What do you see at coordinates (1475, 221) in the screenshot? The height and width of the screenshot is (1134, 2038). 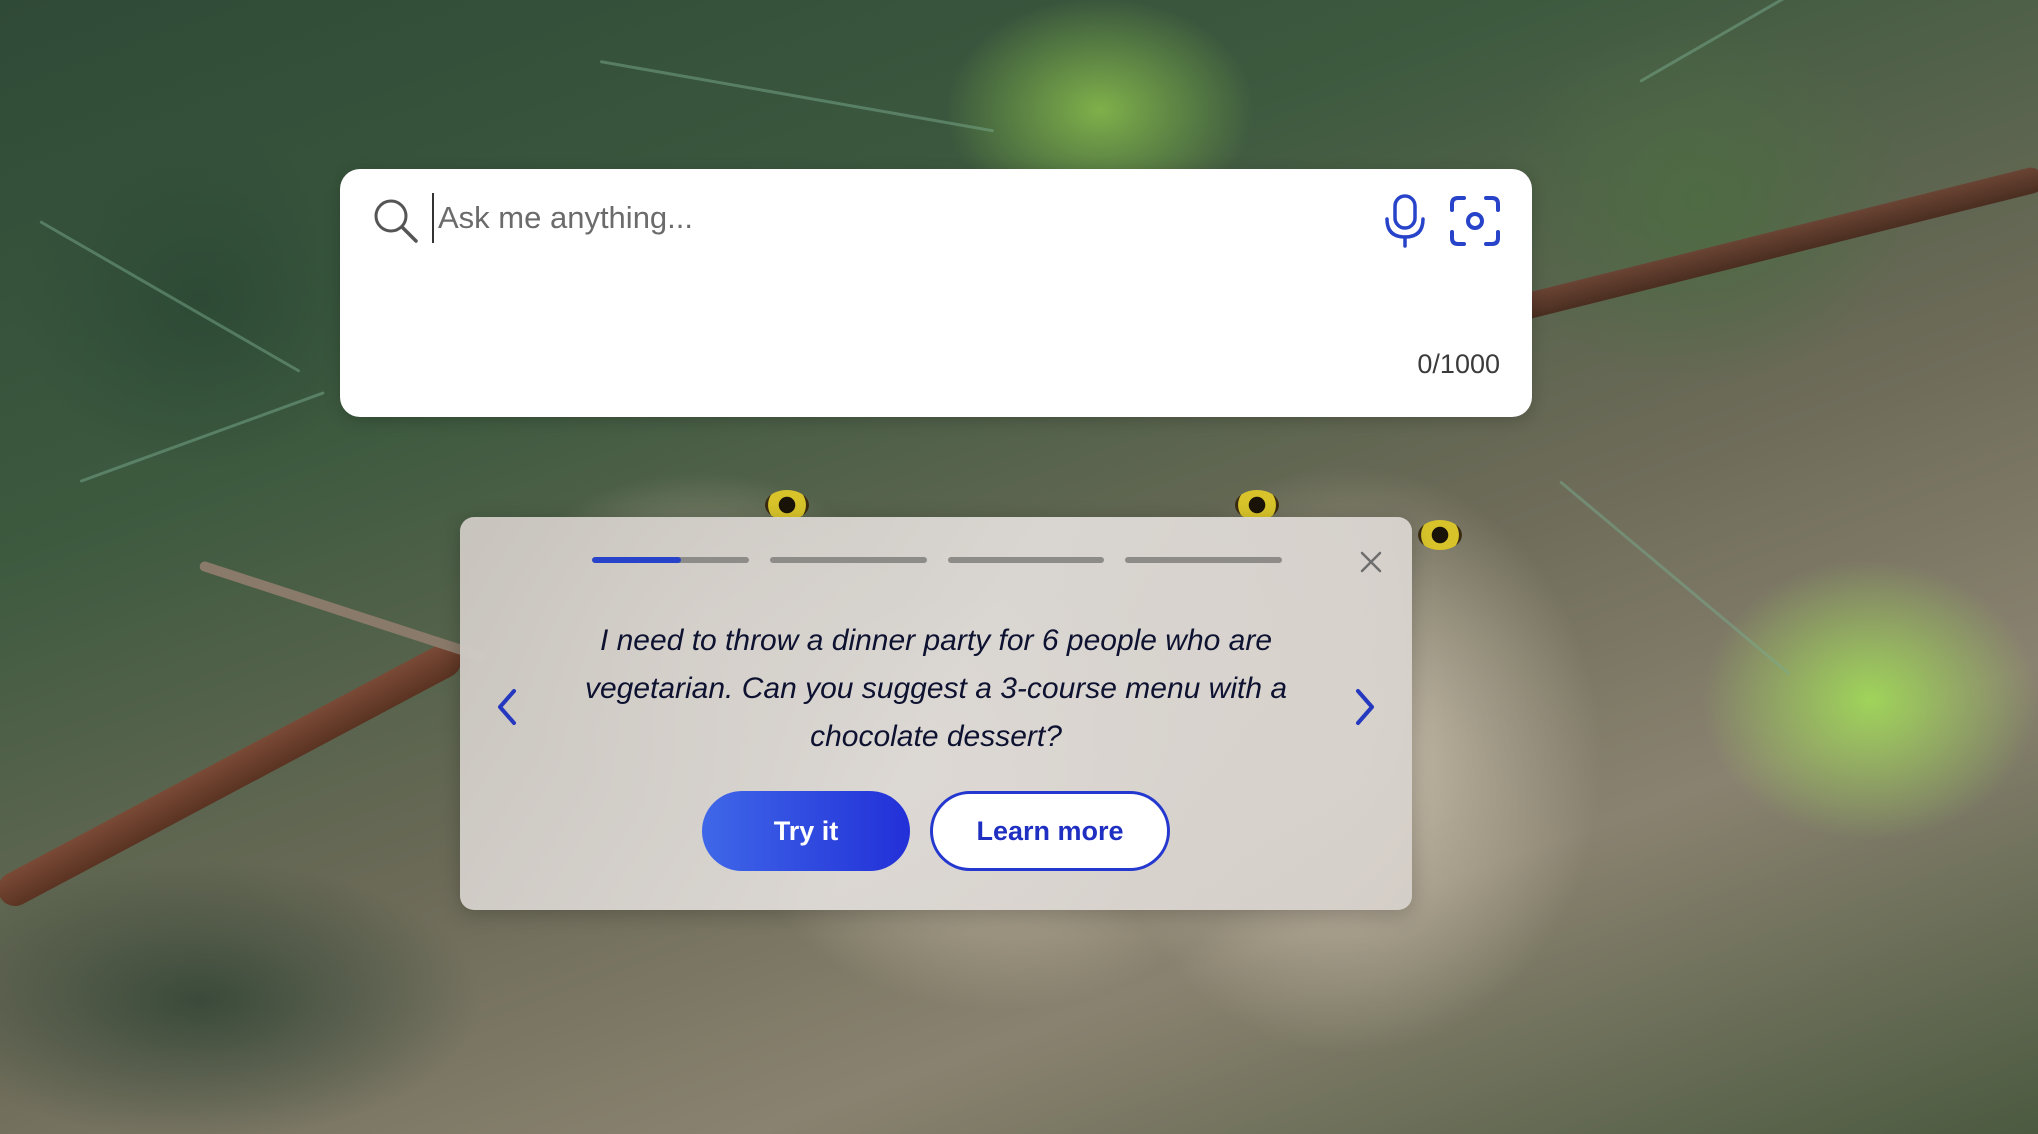 I see `camera-scan-icon` at bounding box center [1475, 221].